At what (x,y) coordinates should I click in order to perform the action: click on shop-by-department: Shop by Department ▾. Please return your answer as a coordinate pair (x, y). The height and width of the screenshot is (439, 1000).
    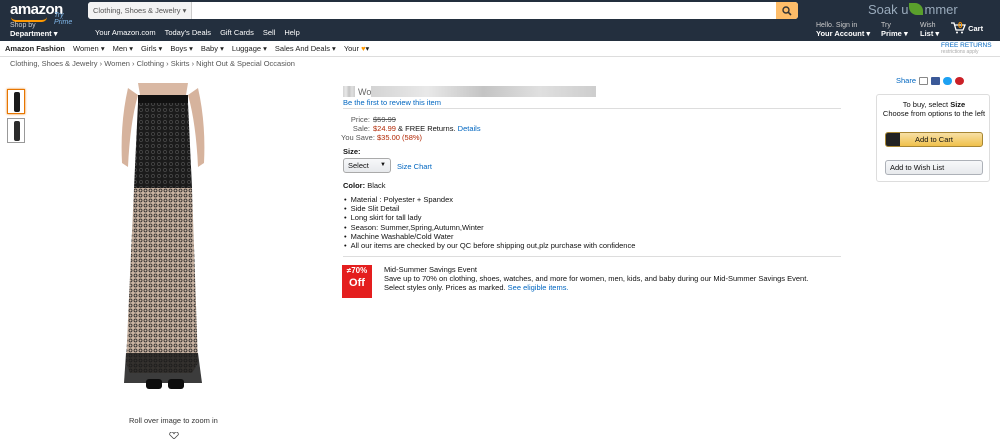
    Looking at the image, I should click on (34, 30).